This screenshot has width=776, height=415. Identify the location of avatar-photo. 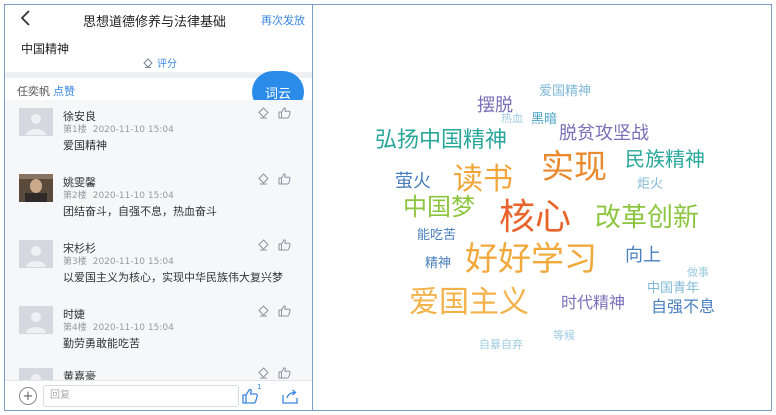
(36, 188).